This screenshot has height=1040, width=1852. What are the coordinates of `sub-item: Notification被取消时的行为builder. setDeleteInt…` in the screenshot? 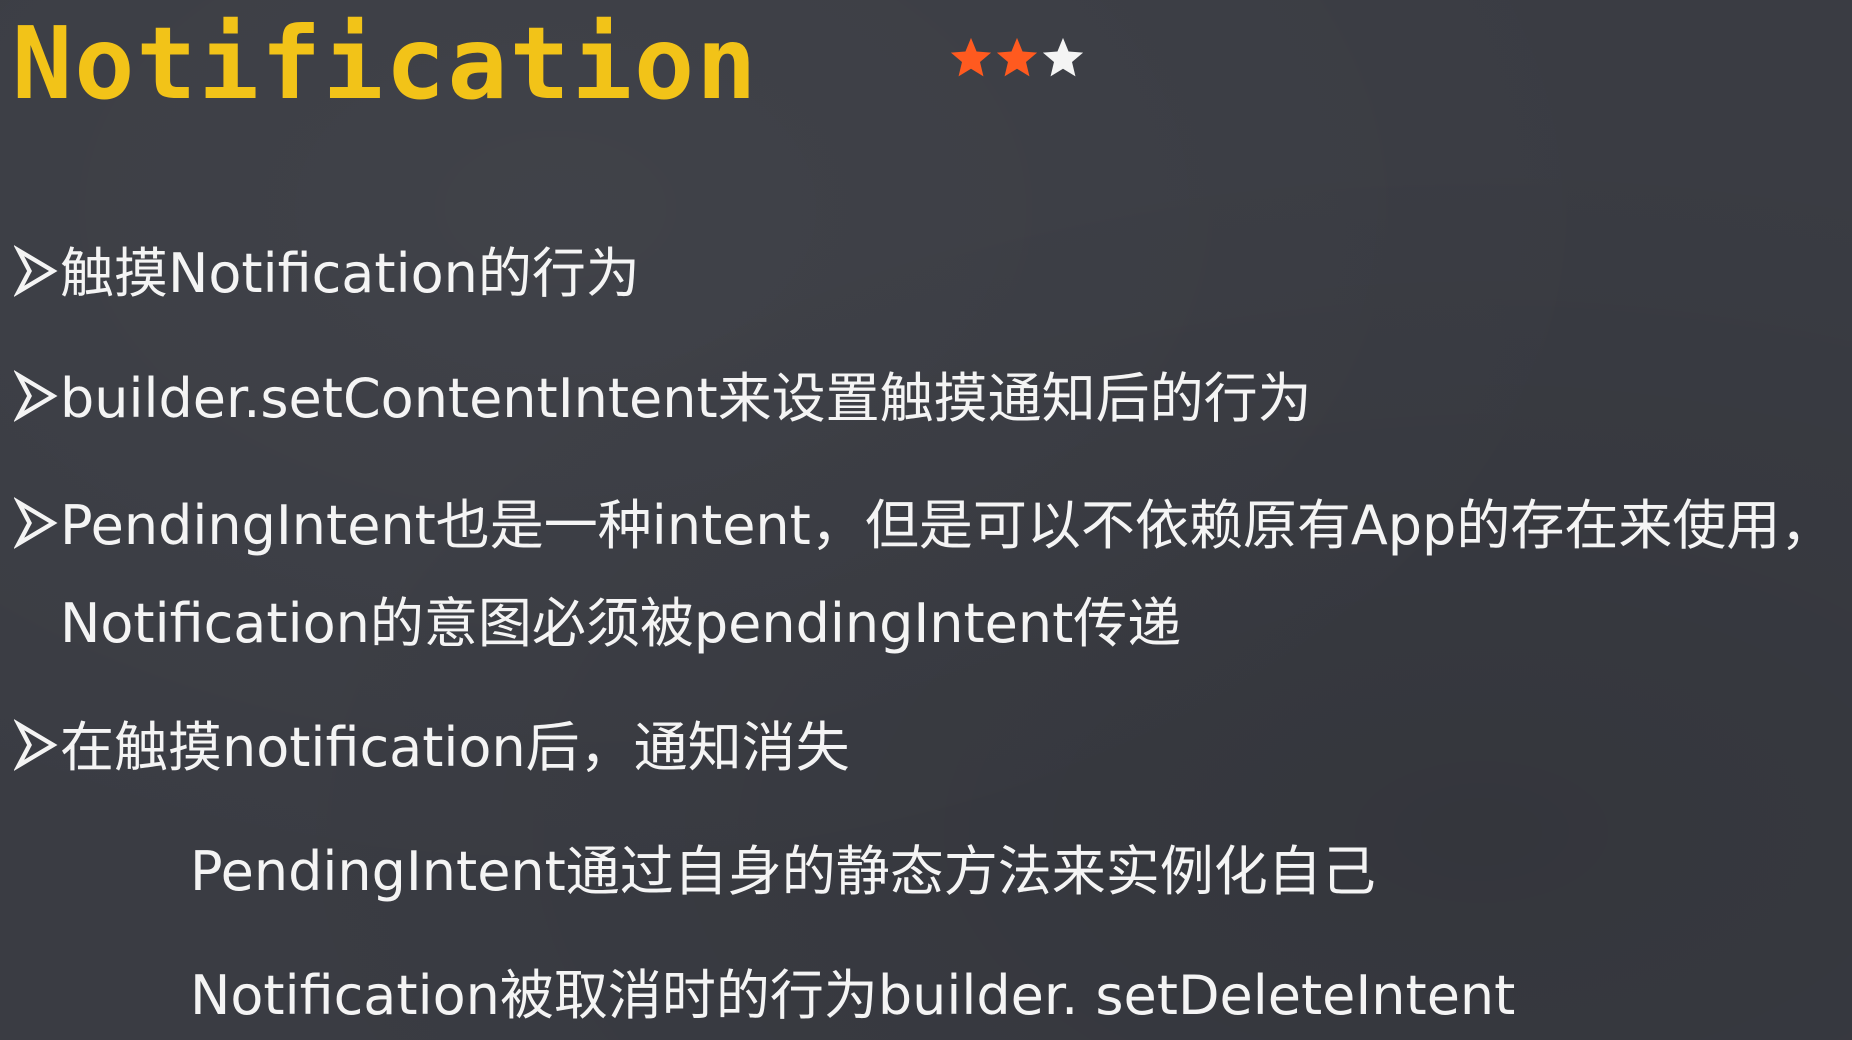 It's located at (853, 995).